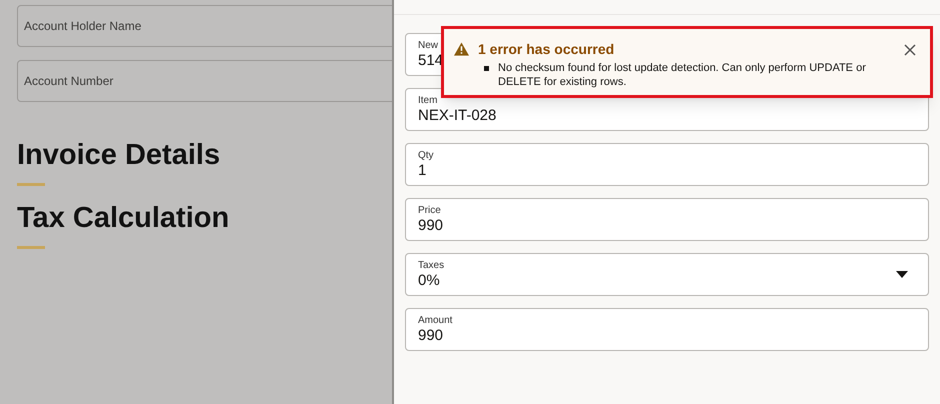 Image resolution: width=940 pixels, height=404 pixels. I want to click on field-label: Price, so click(429, 210).